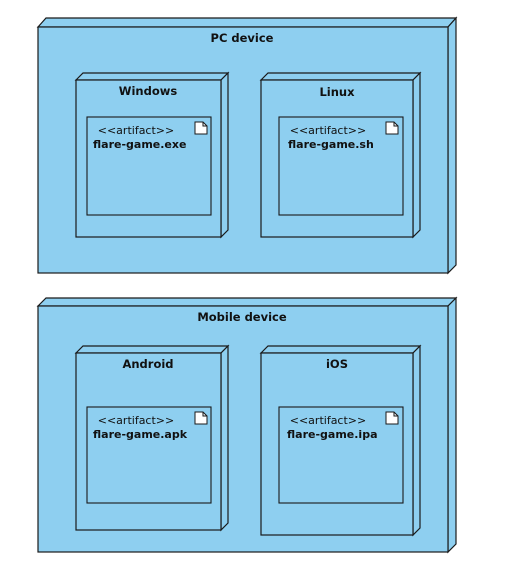 The width and height of the screenshot is (506, 576). I want to click on node-ios: iOS <<artifact>> flare-game.ipa, so click(340, 440).